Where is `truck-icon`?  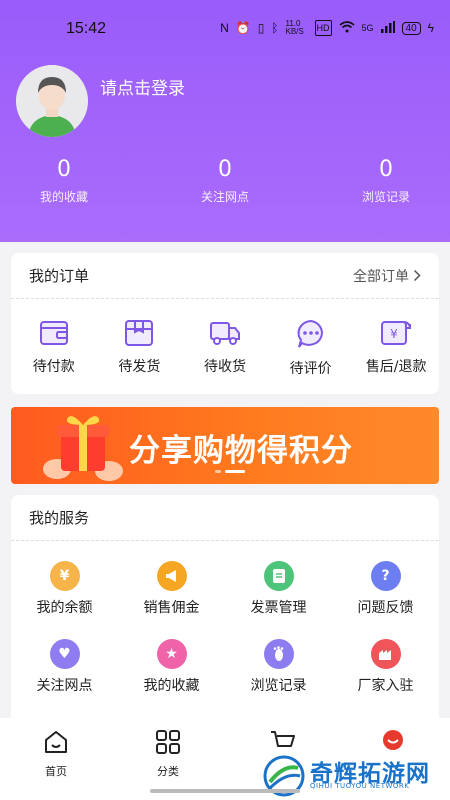 truck-icon is located at coordinates (224, 333).